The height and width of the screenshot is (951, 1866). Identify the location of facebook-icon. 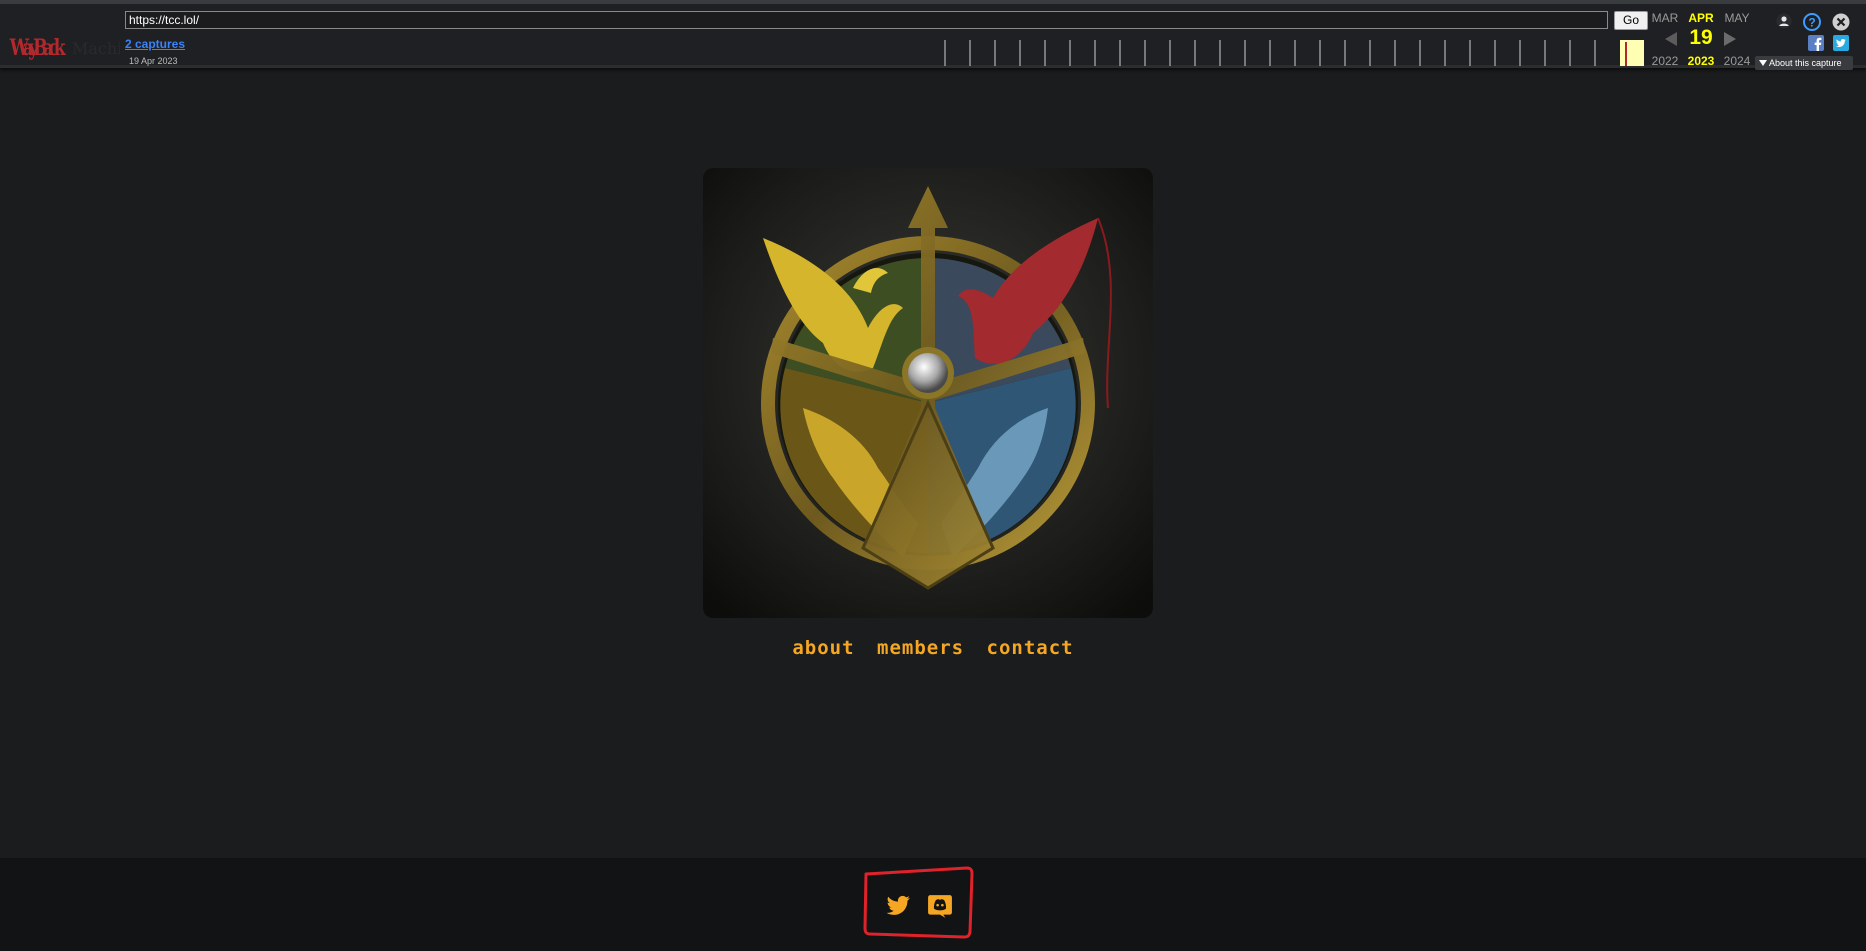
(1816, 43).